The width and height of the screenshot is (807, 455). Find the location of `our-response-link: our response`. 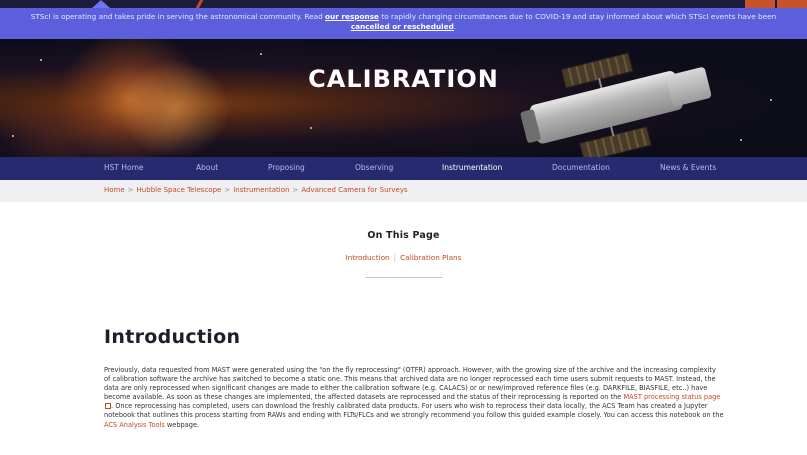

our-response-link: our response is located at coordinates (352, 16).